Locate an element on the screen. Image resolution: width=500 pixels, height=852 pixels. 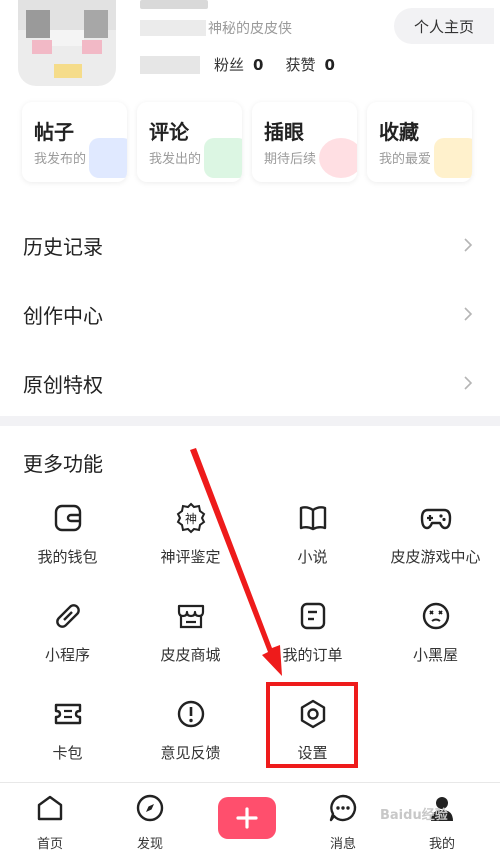
plus-icon is located at coordinates (247, 818).